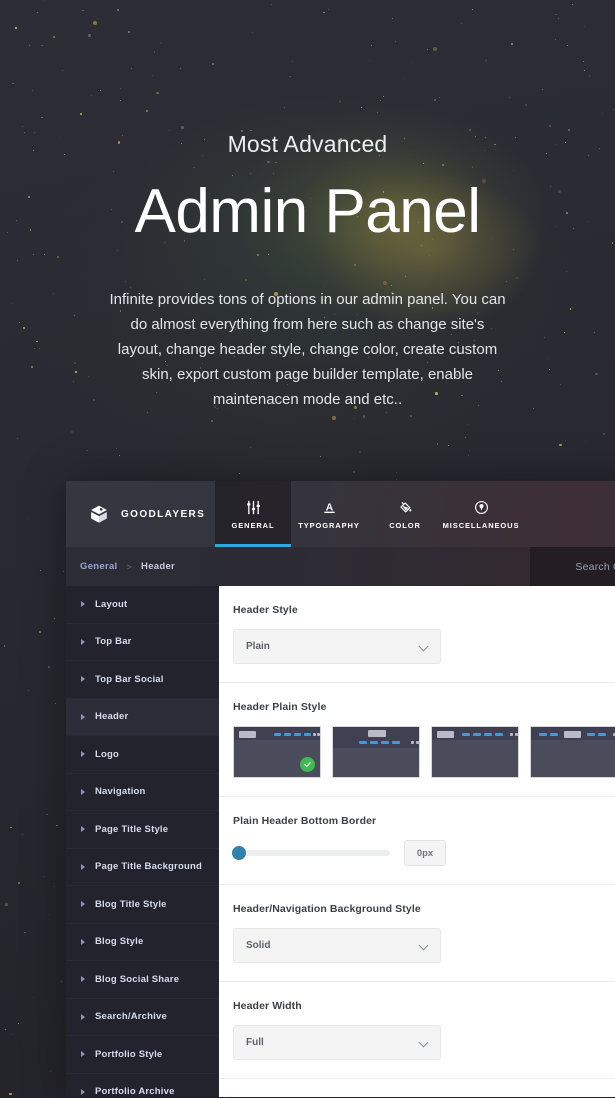 Image resolution: width=615 pixels, height=1098 pixels. I want to click on header-width-value: Full, so click(255, 1042).